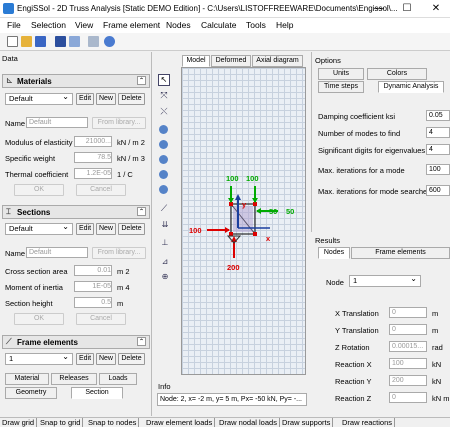 Image resolution: width=450 pixels, height=427 pixels. Describe the element at coordinates (165, 244) in the screenshot. I see `support-icon: ⊥` at that location.